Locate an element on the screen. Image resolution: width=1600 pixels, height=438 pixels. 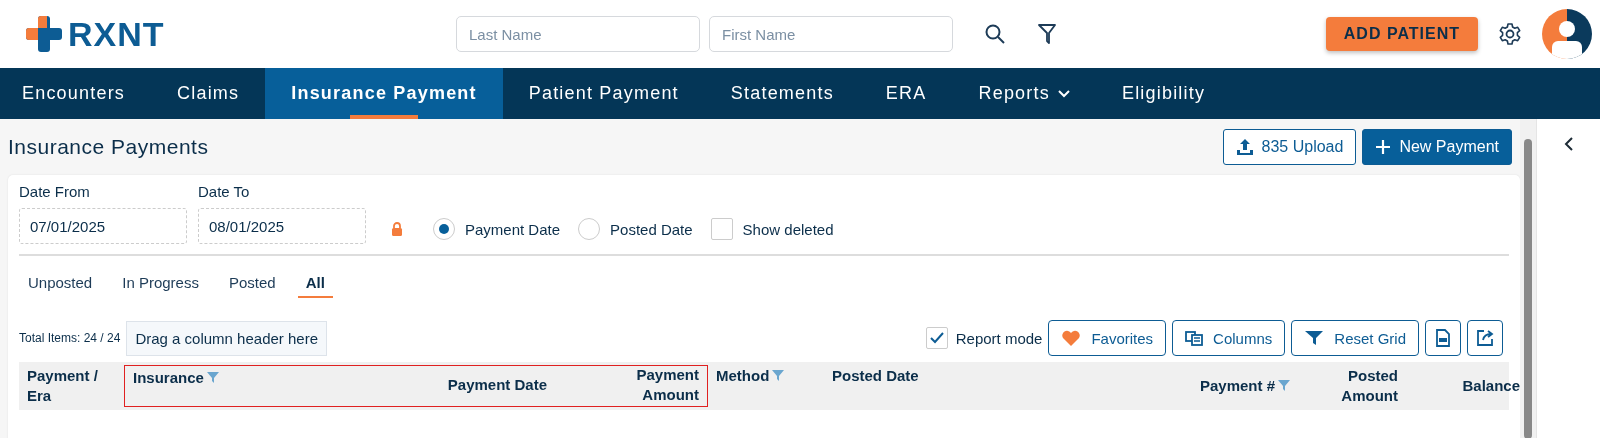
favorites-button: Favorites is located at coordinates (1107, 338).